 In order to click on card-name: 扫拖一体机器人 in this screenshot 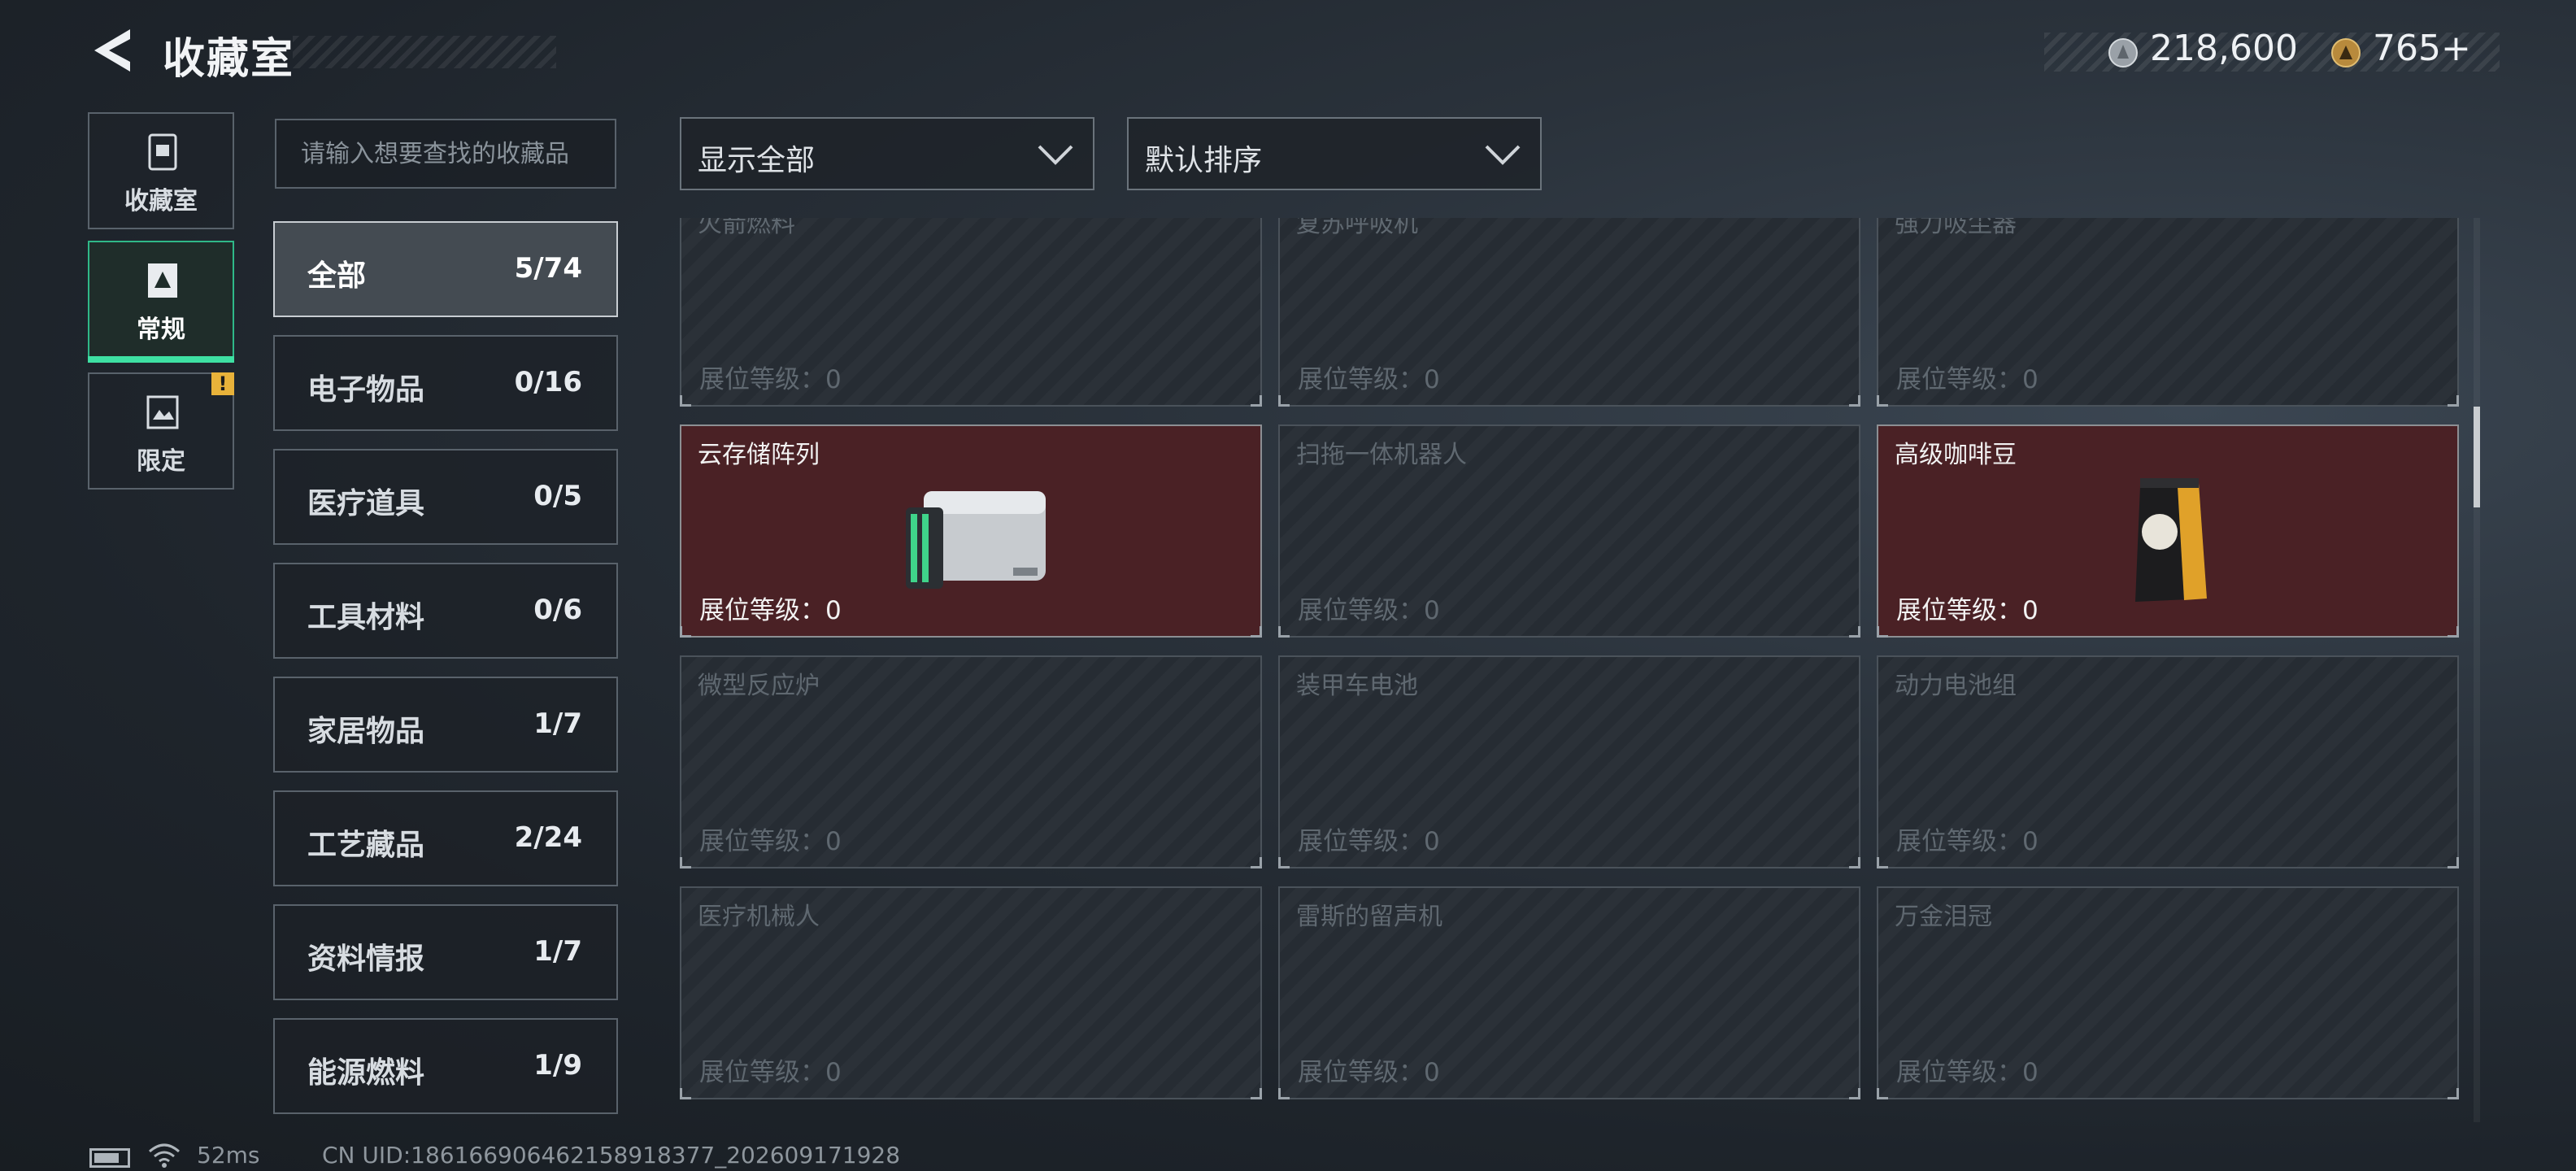, I will do `click(1381, 455)`.